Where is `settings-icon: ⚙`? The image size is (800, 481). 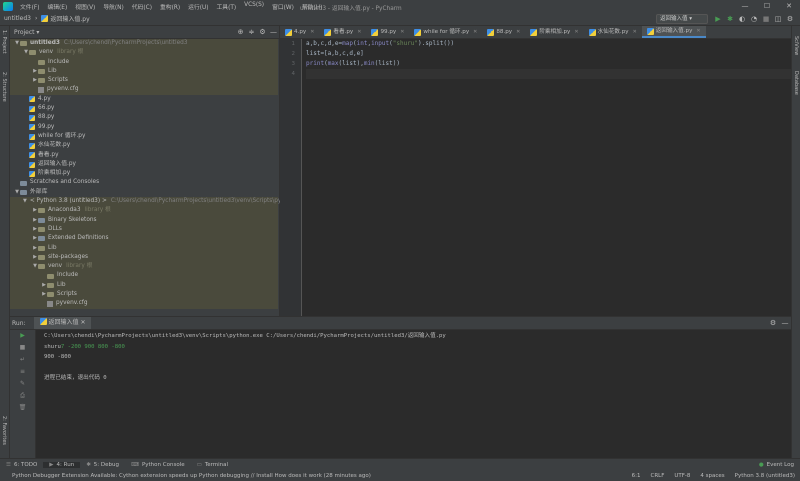
settings-icon: ⚙ is located at coordinates (790, 19).